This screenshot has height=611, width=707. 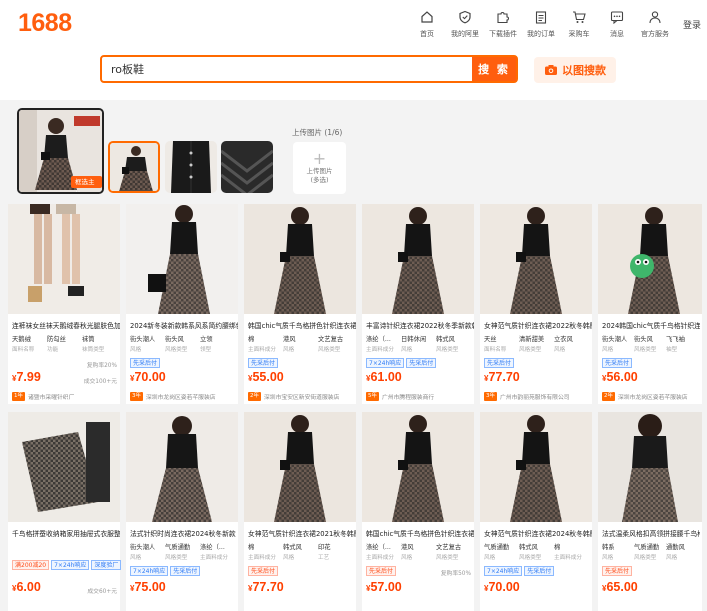 I want to click on attr-value: 街头潮人, so click(x=615, y=339).